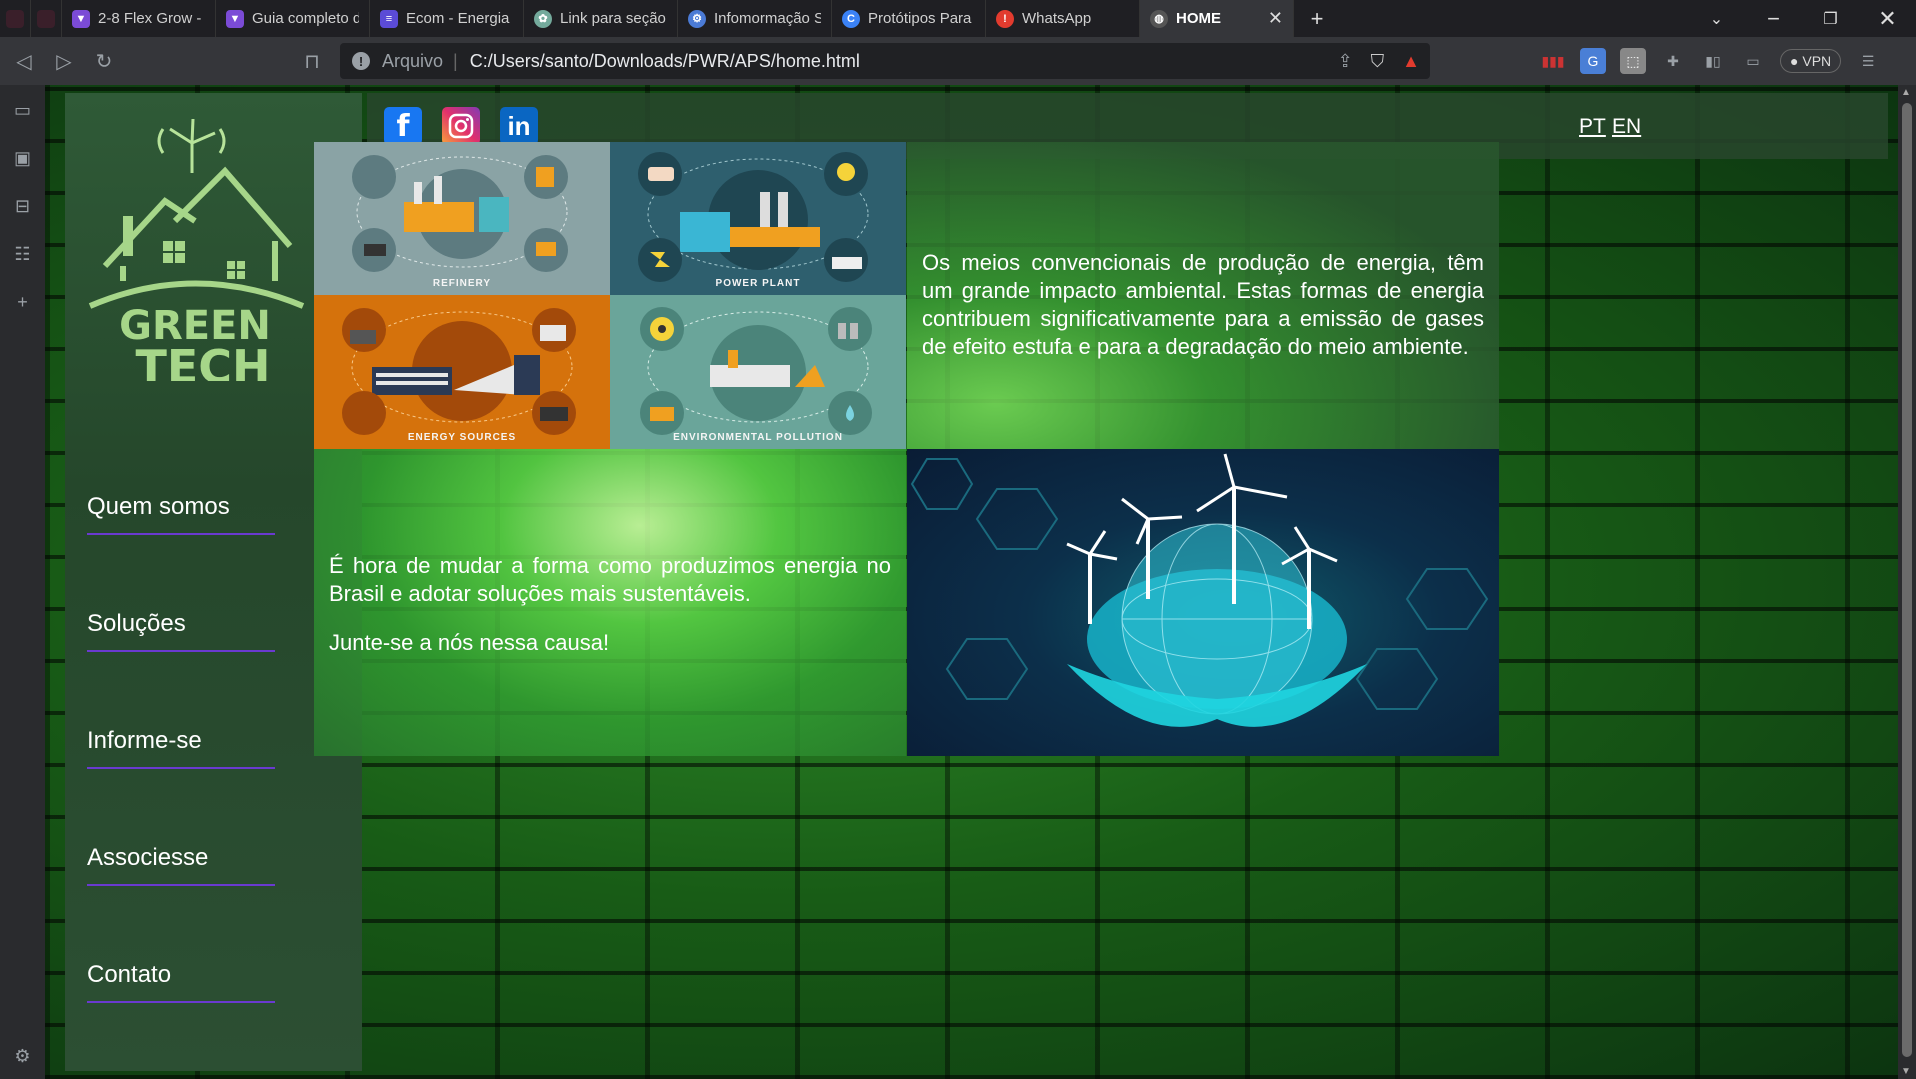  What do you see at coordinates (1217, 18) in the screenshot?
I see `tab-home: ◍ HOME ✕` at bounding box center [1217, 18].